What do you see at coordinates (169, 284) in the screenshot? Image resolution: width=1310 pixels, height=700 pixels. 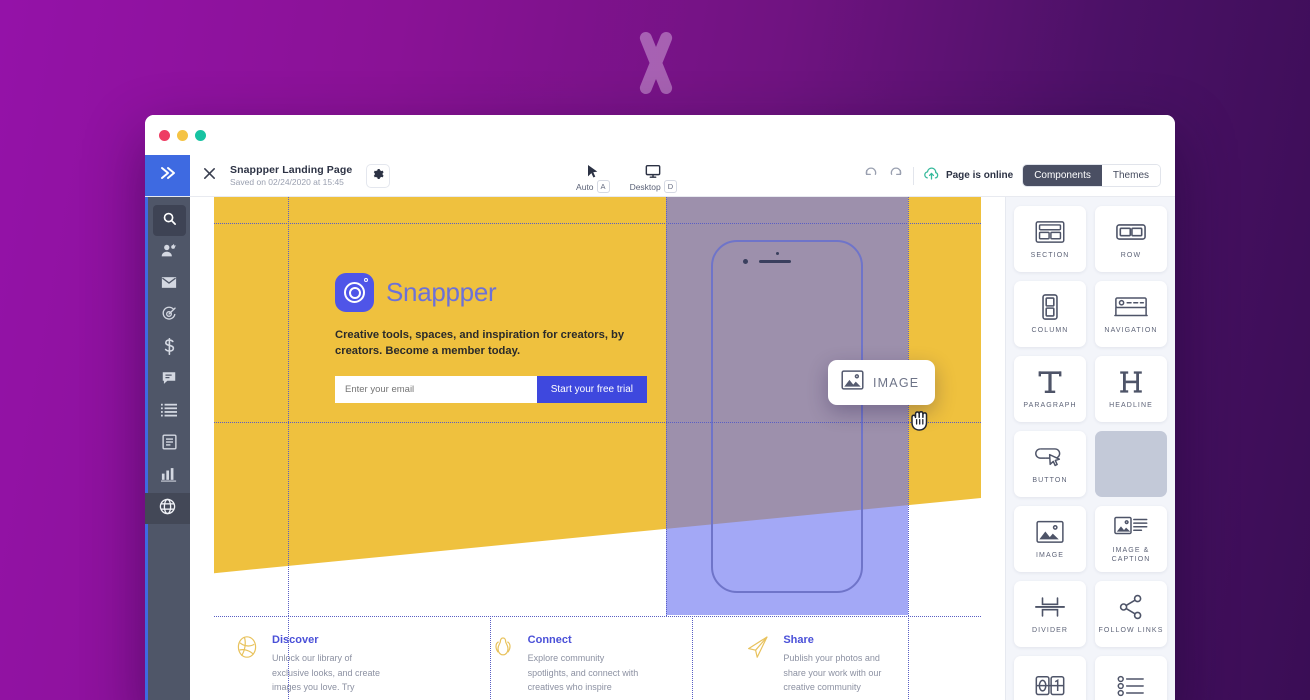 I see `sidebar-item-email` at bounding box center [169, 284].